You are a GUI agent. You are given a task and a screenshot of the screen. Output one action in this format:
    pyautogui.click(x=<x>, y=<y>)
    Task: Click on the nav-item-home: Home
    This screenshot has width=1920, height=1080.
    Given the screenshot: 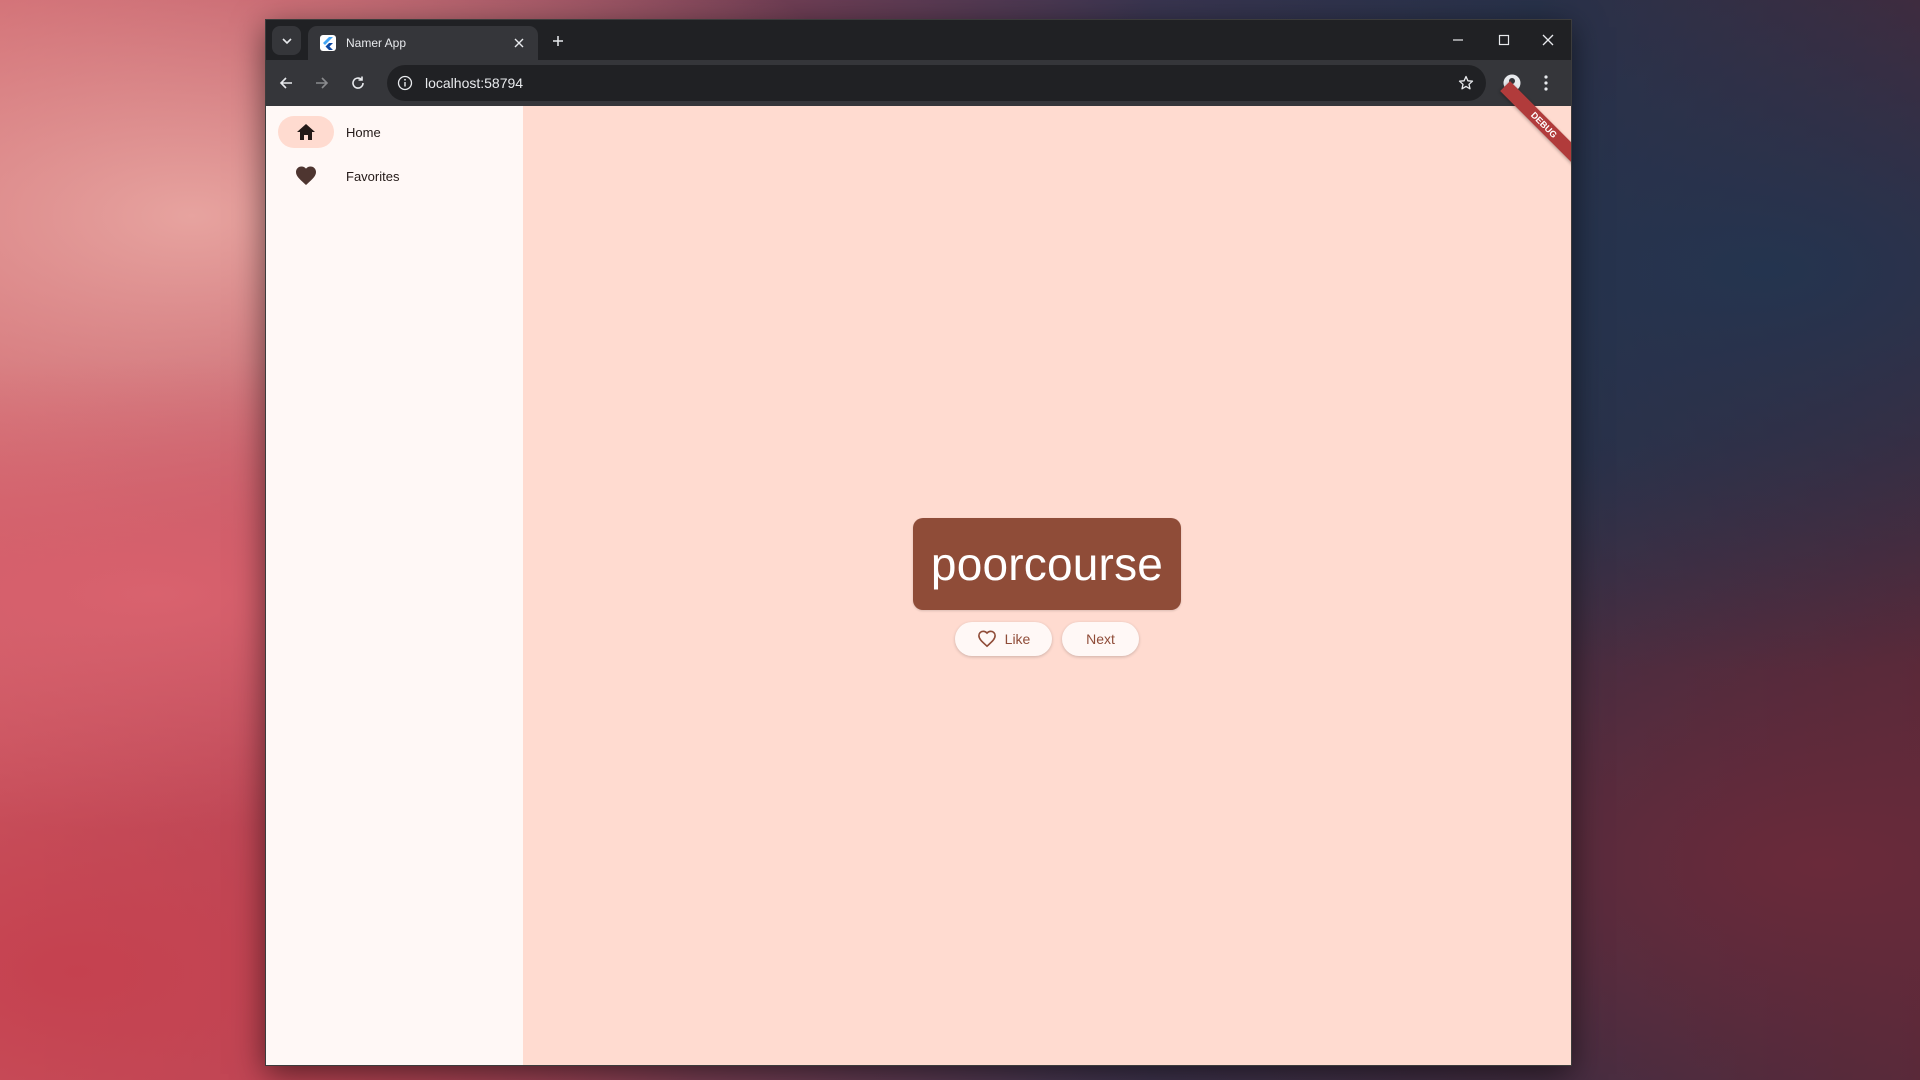 What is the action you would take?
    pyautogui.click(x=393, y=133)
    